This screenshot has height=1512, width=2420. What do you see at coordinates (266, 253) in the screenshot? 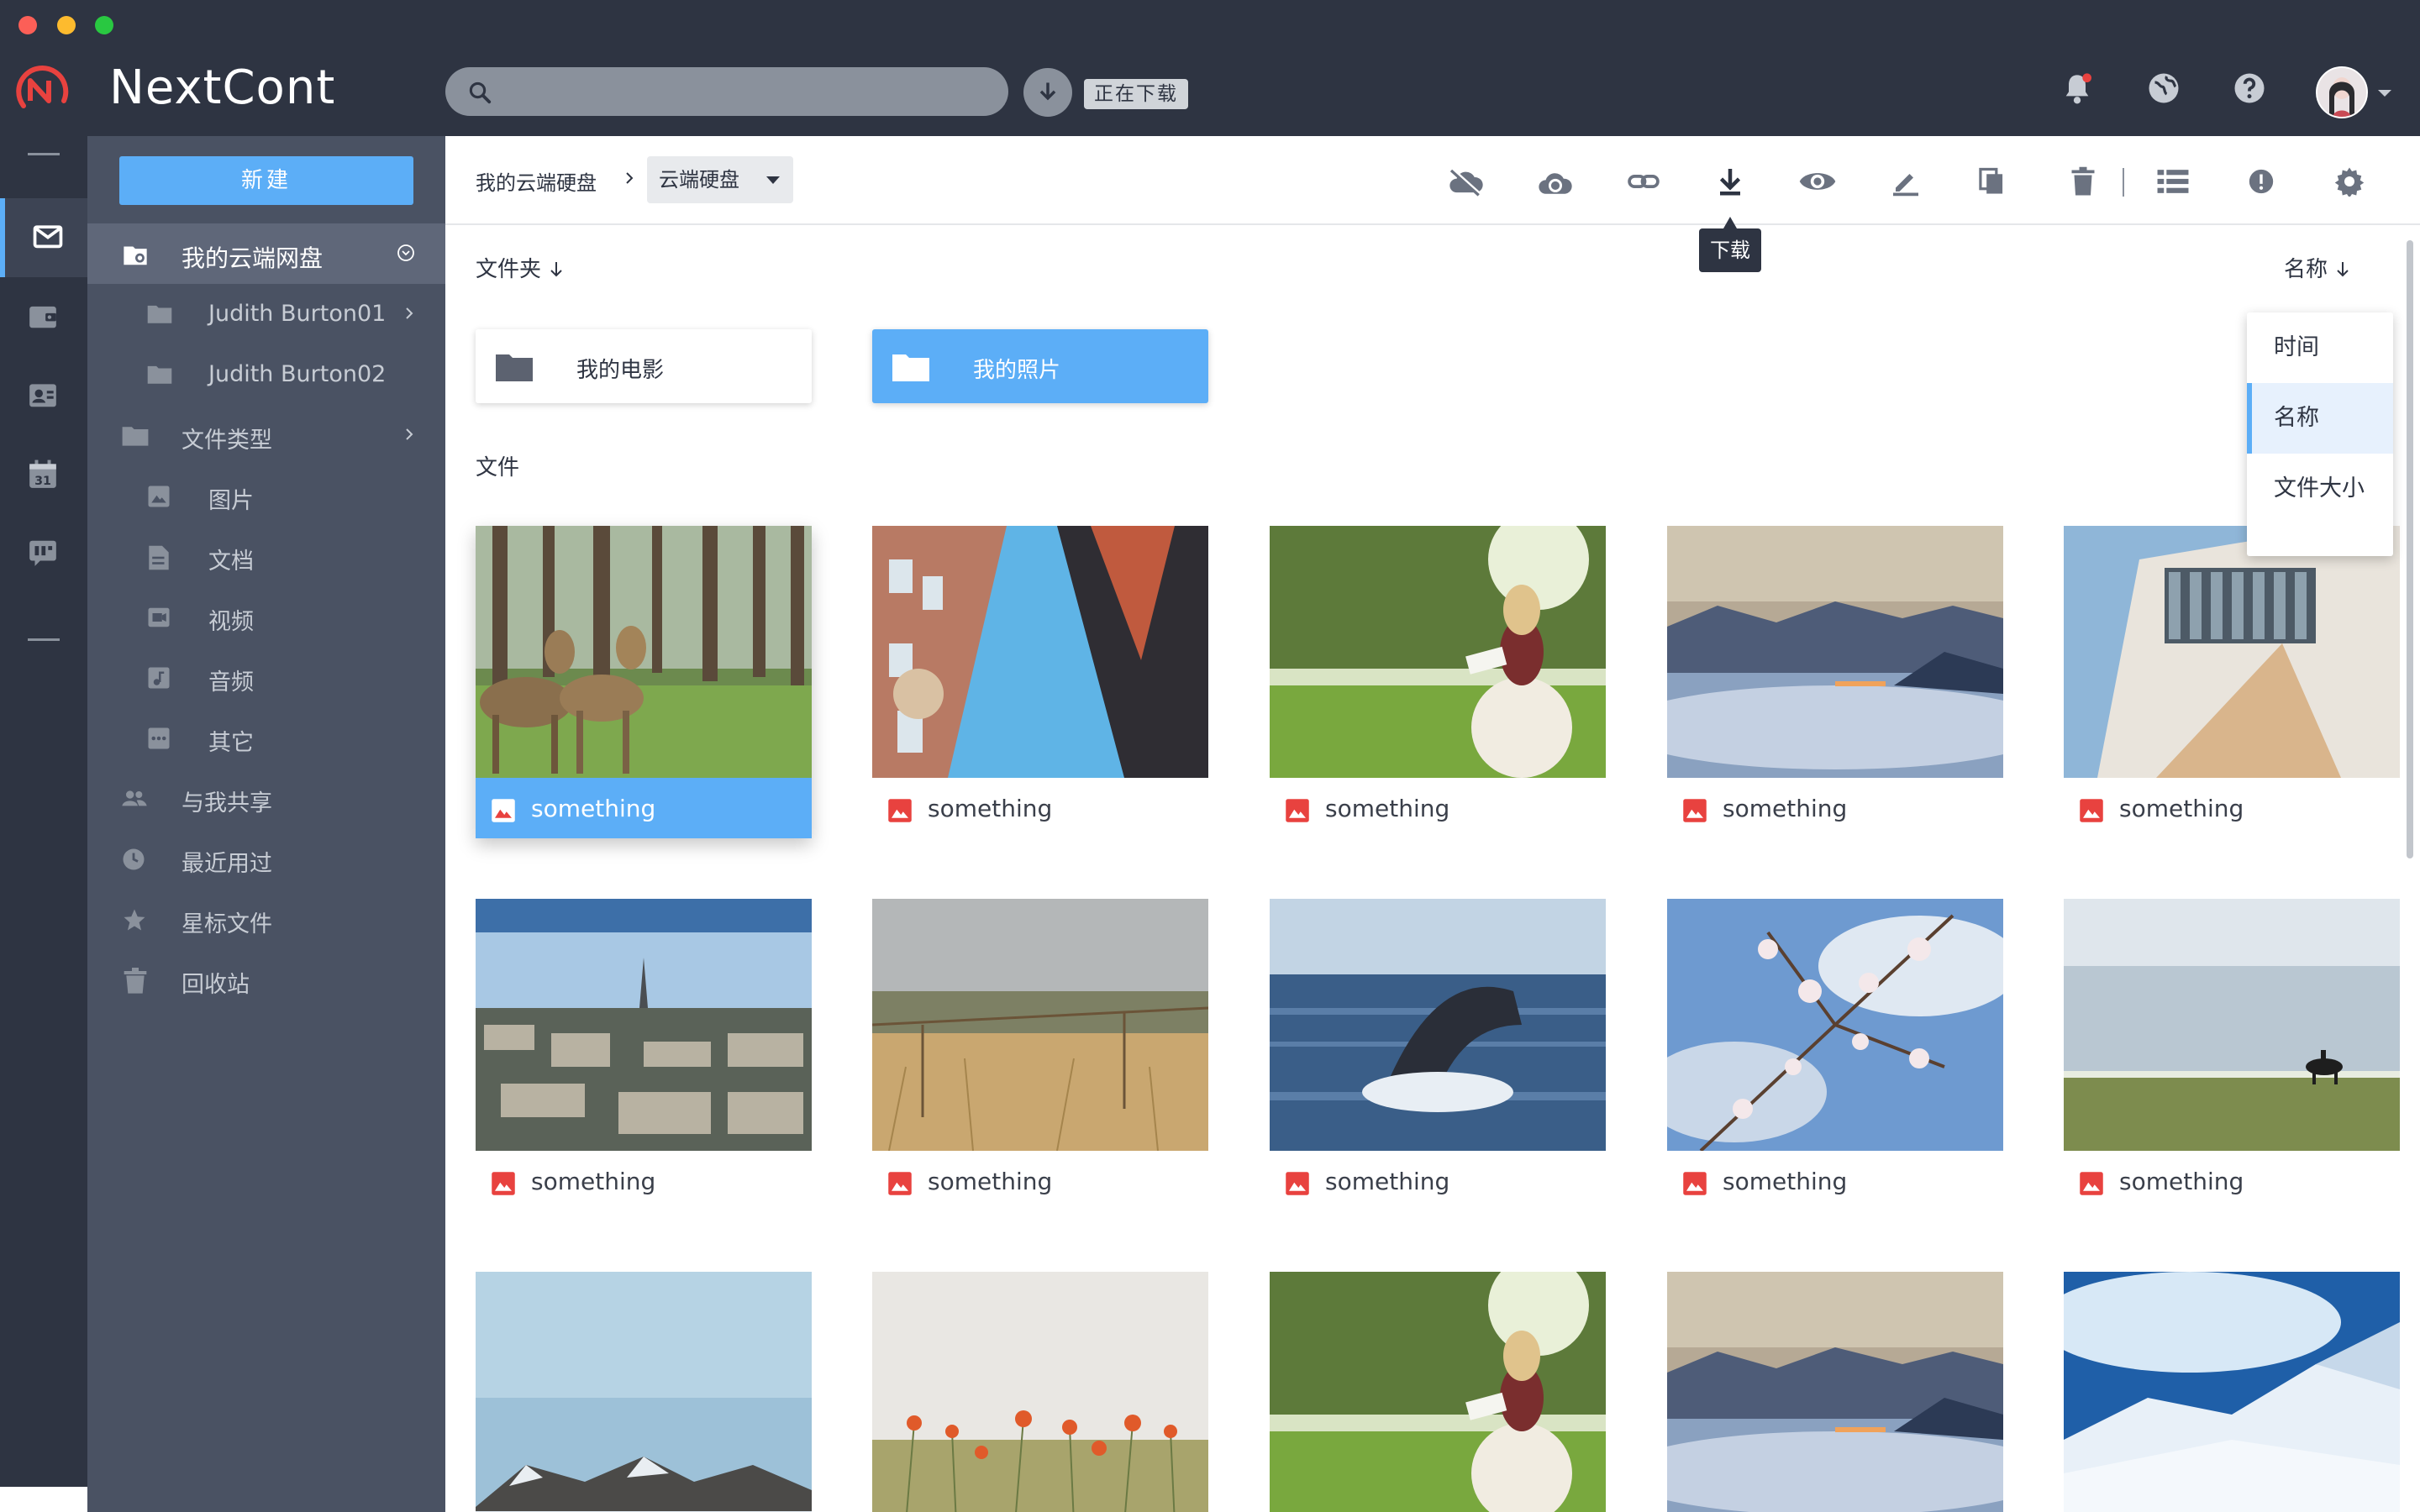
I see `sidebar-item-my-cloud-drive: 我的云端网盘` at bounding box center [266, 253].